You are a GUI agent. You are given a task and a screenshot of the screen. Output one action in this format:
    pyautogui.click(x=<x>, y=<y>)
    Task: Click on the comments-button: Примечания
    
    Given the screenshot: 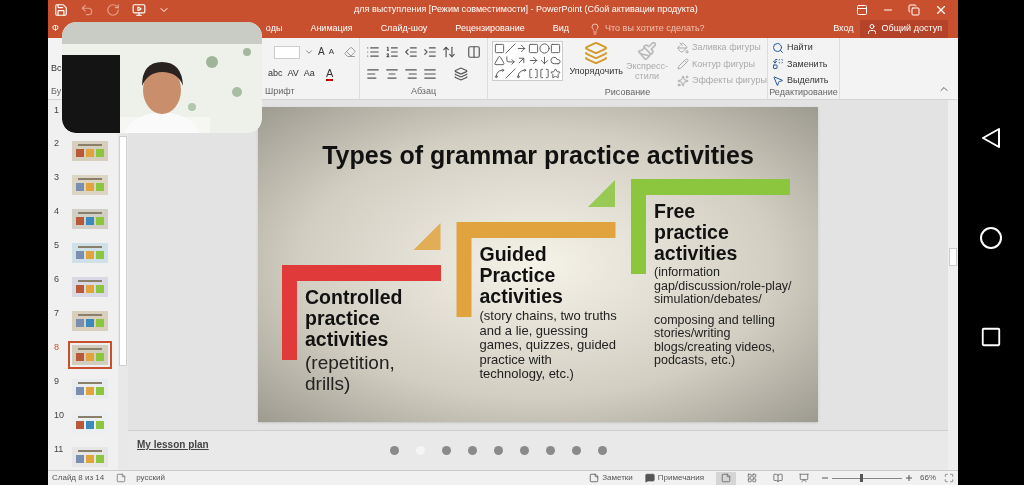 What is the action you would take?
    pyautogui.click(x=674, y=478)
    